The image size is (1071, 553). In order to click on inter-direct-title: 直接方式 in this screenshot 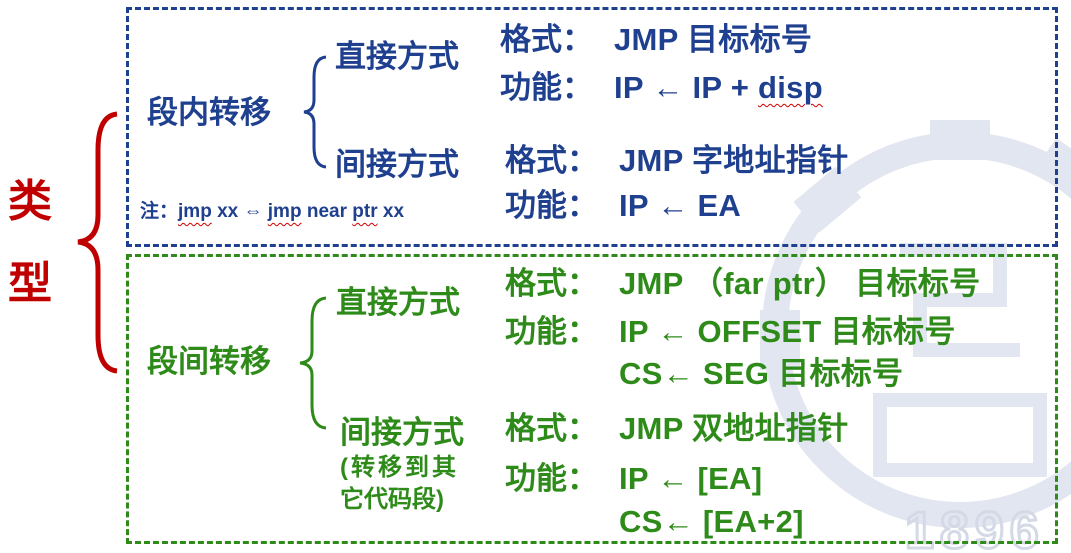, I will do `click(398, 302)`.